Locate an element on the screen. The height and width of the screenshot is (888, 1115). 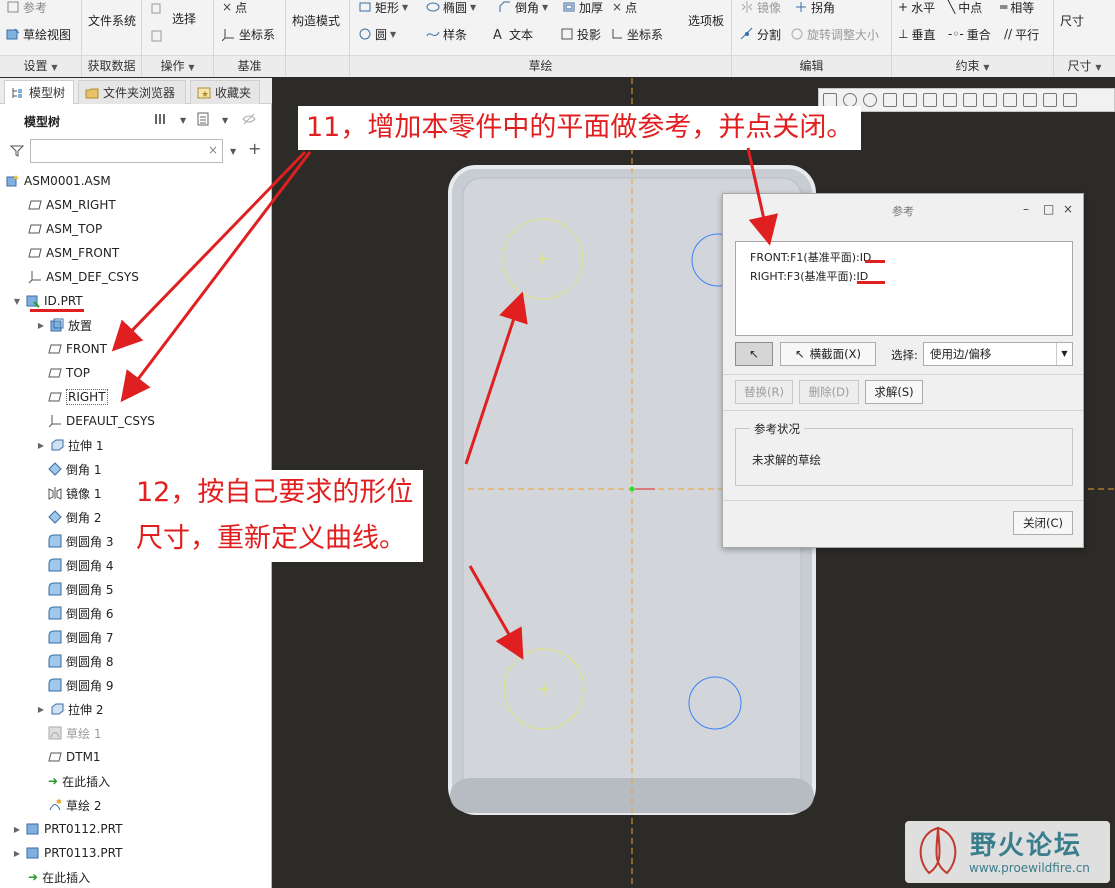
tree-filter-visibility-icon is located at coordinates (249, 119).